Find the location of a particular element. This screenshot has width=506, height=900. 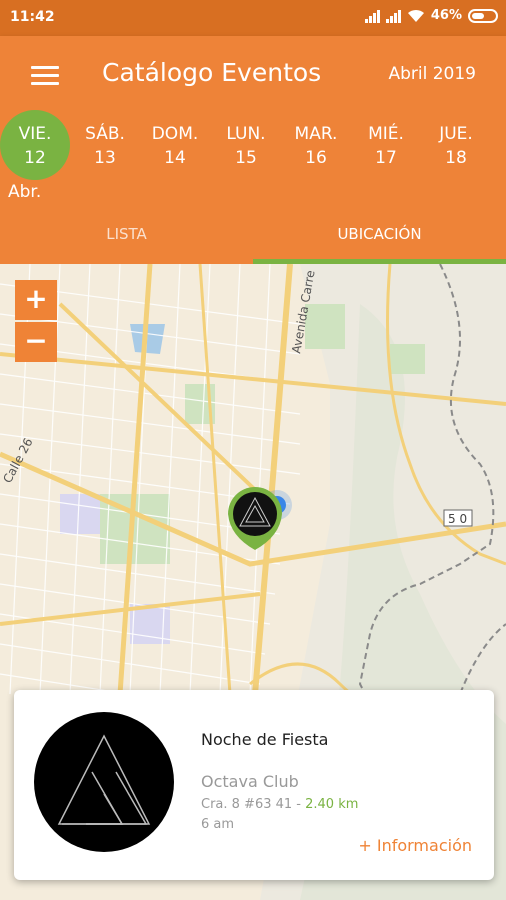

day-name: VIE. is located at coordinates (35, 134).